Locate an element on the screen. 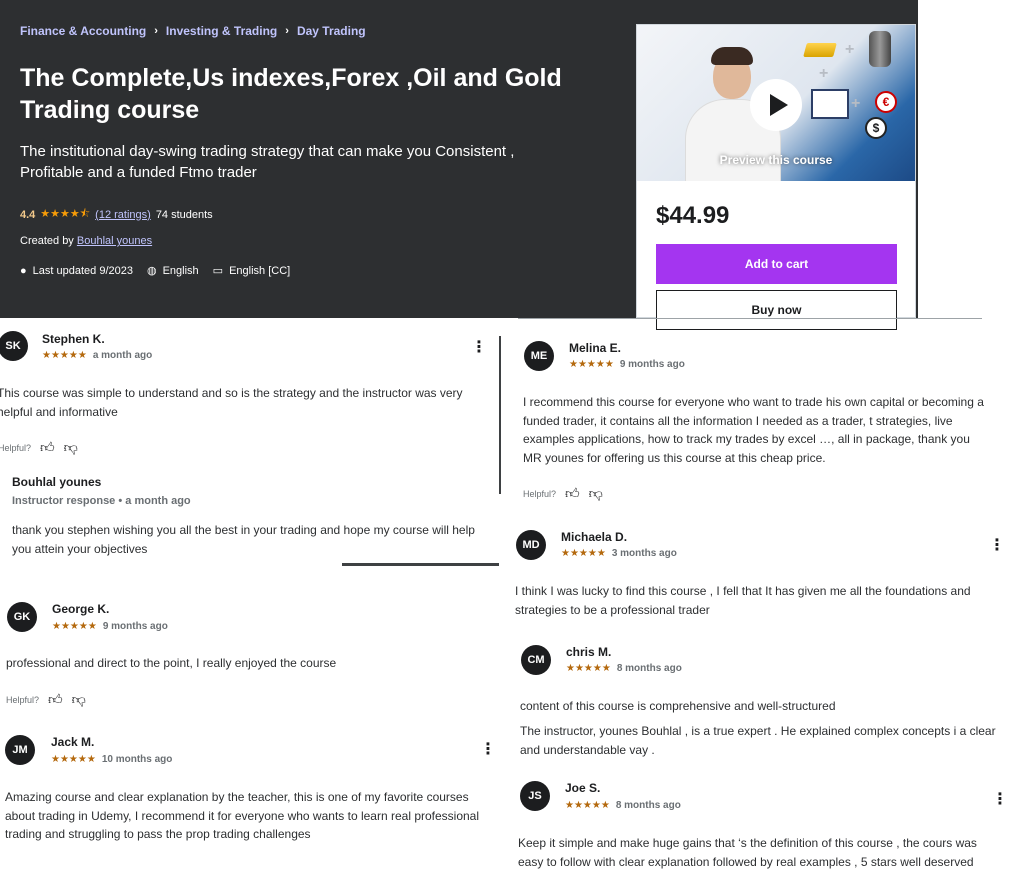 This screenshot has height=886, width=1024. instructor-link: Bouhlal younes is located at coordinates (114, 241).